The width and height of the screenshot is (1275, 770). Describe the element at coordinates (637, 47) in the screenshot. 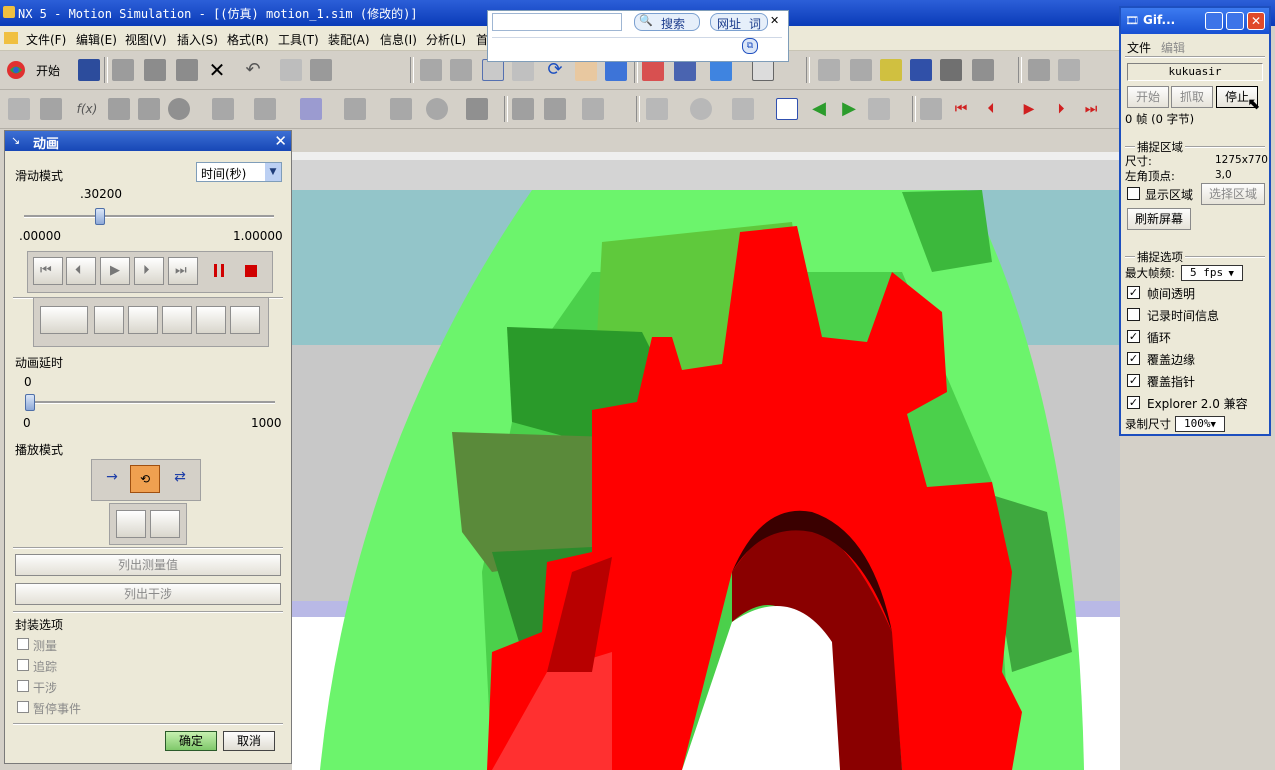

I see `popup-text-area` at that location.